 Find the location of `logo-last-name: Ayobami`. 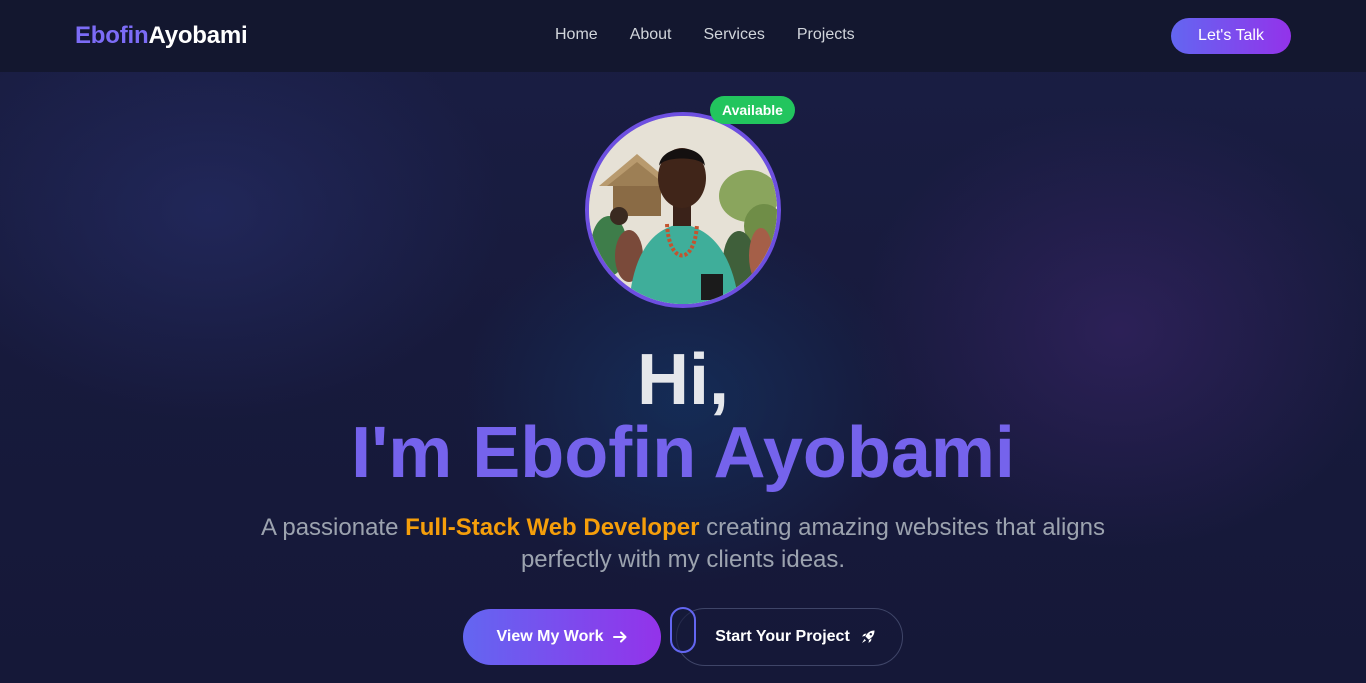

logo-last-name: Ayobami is located at coordinates (198, 35).